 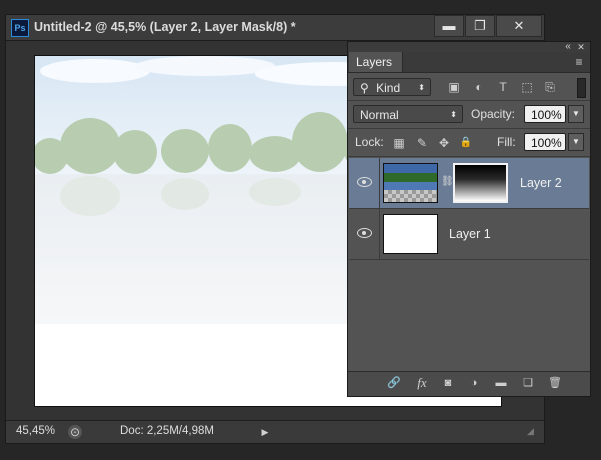 I want to click on fill-dropdown-icon: ▼, so click(x=576, y=142).